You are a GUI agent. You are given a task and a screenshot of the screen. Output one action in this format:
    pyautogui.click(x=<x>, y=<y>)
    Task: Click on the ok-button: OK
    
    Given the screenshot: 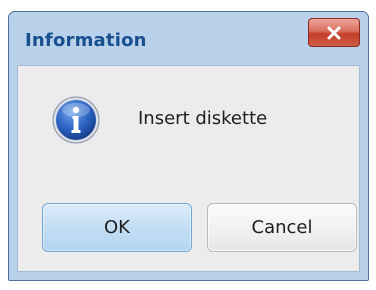 What is the action you would take?
    pyautogui.click(x=117, y=227)
    